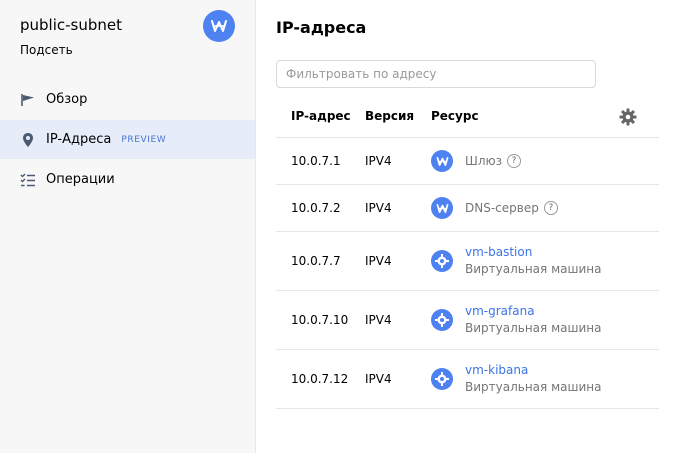 This screenshot has width=697, height=453. Describe the element at coordinates (483, 161) in the screenshot. I see `resource-name: Шлюз` at that location.